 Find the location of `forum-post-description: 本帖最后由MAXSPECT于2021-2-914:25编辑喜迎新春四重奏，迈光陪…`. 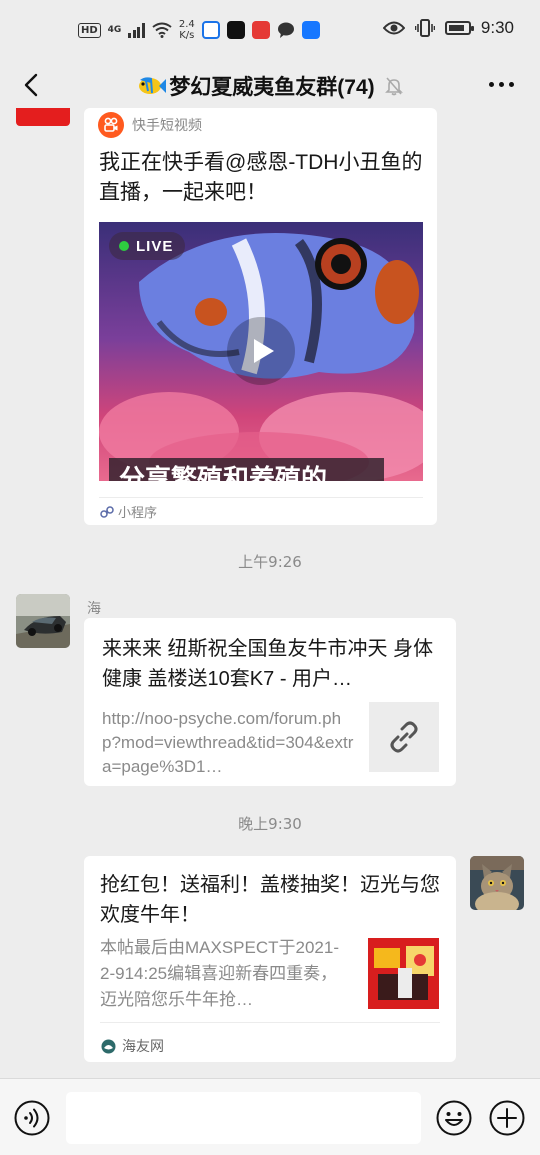

forum-post-description: 本帖最后由MAXSPECT于2021-2-914:25编辑喜迎新春四重奏，迈光陪… is located at coordinates (219, 973).